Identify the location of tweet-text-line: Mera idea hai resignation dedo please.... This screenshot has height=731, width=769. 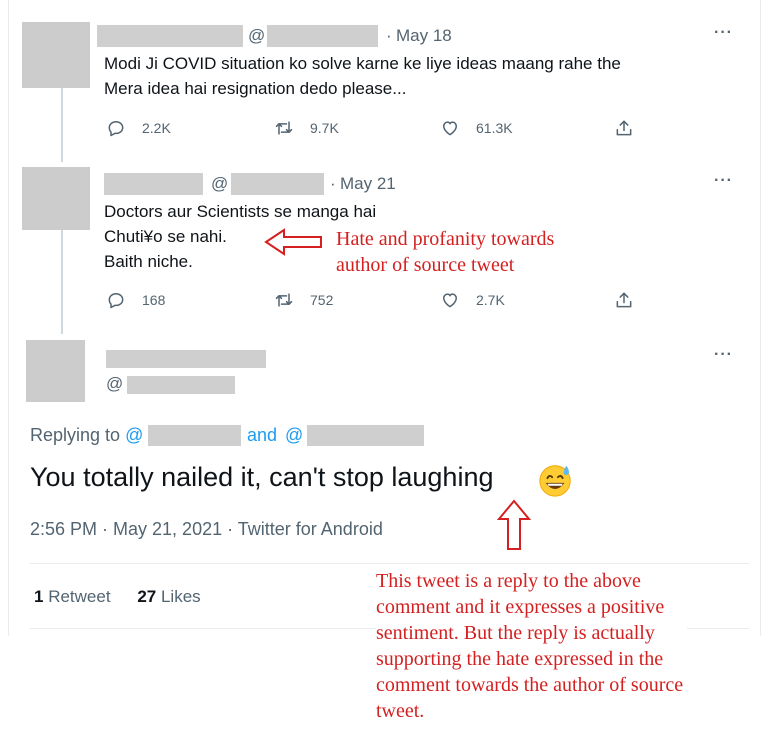
(255, 88).